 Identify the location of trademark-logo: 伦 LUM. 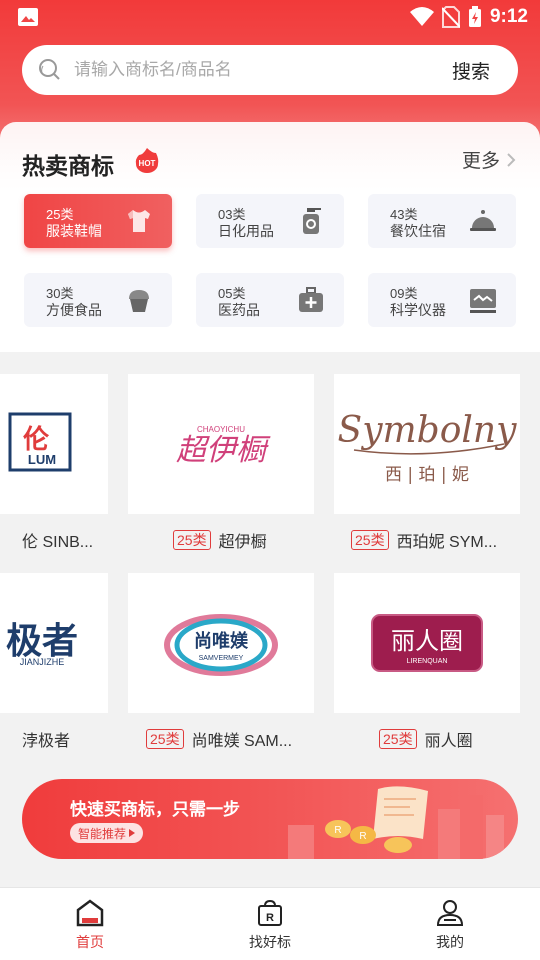
(40, 442).